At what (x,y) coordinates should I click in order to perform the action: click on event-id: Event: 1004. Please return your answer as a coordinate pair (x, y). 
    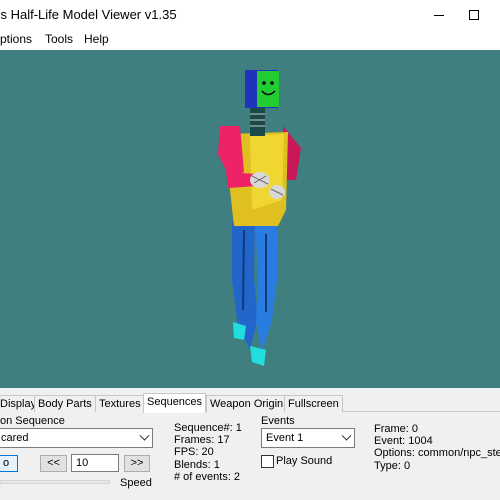
    Looking at the image, I should click on (403, 441).